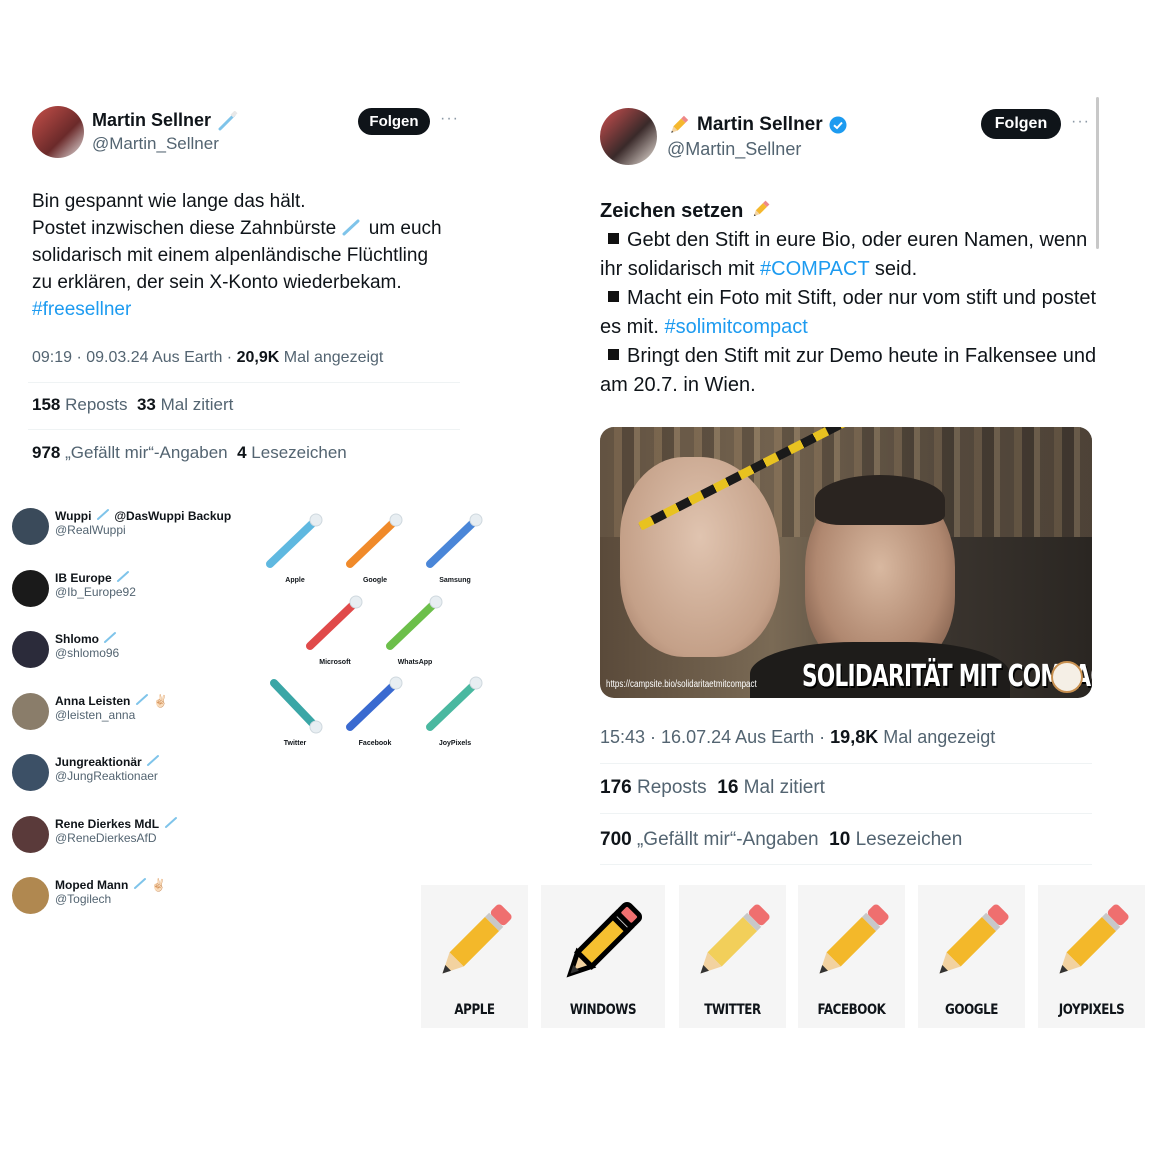 This screenshot has width=1150, height=1150. What do you see at coordinates (394, 121) in the screenshot?
I see `tweet1-follow-button: Folgen` at bounding box center [394, 121].